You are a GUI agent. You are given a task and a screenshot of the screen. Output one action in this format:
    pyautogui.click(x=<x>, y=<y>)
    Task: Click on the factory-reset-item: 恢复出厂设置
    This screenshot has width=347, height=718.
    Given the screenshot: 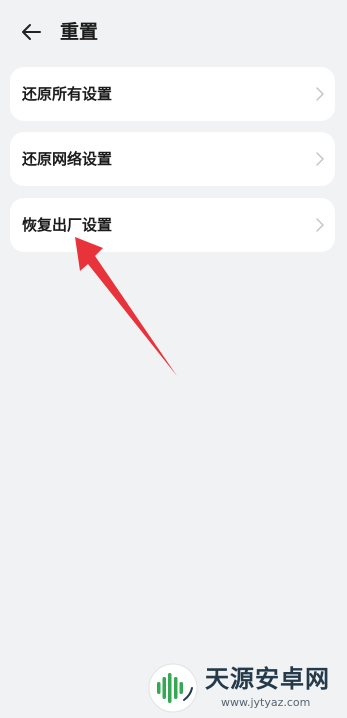 What is the action you would take?
    pyautogui.click(x=172, y=225)
    